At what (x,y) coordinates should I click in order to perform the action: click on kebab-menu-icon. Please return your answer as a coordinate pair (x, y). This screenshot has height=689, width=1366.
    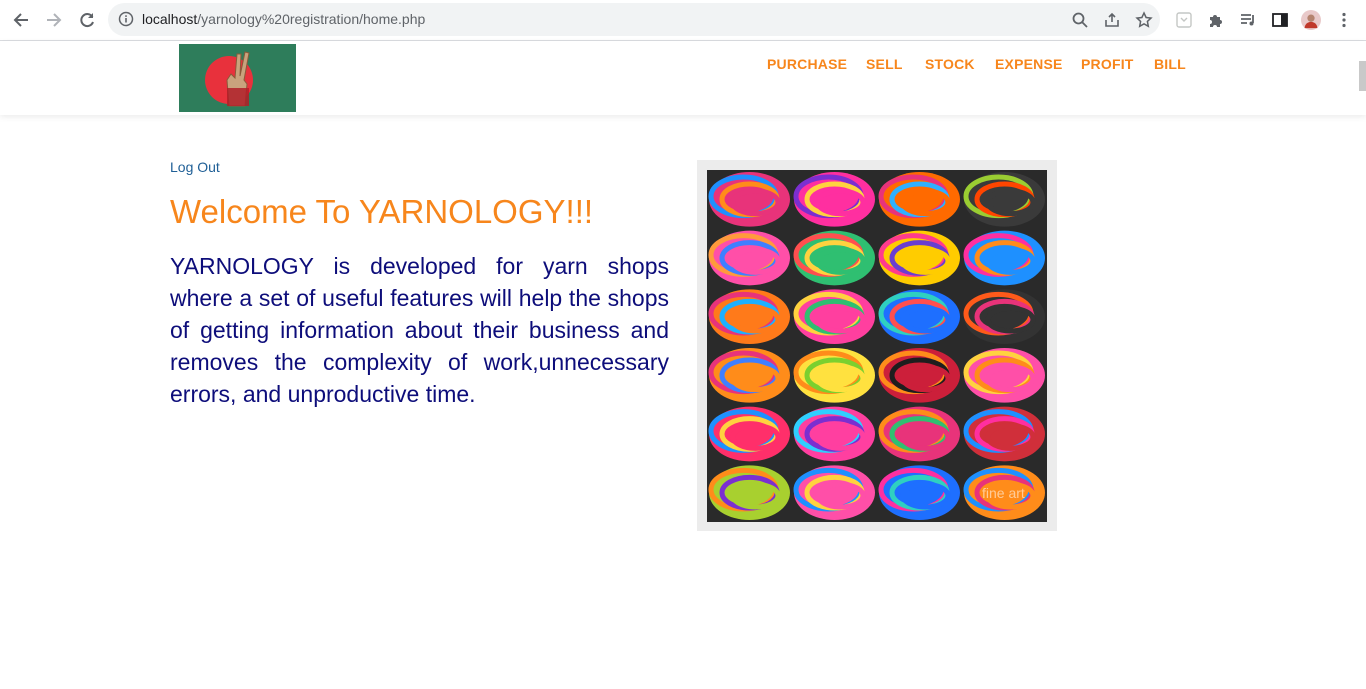
    Looking at the image, I should click on (1344, 20).